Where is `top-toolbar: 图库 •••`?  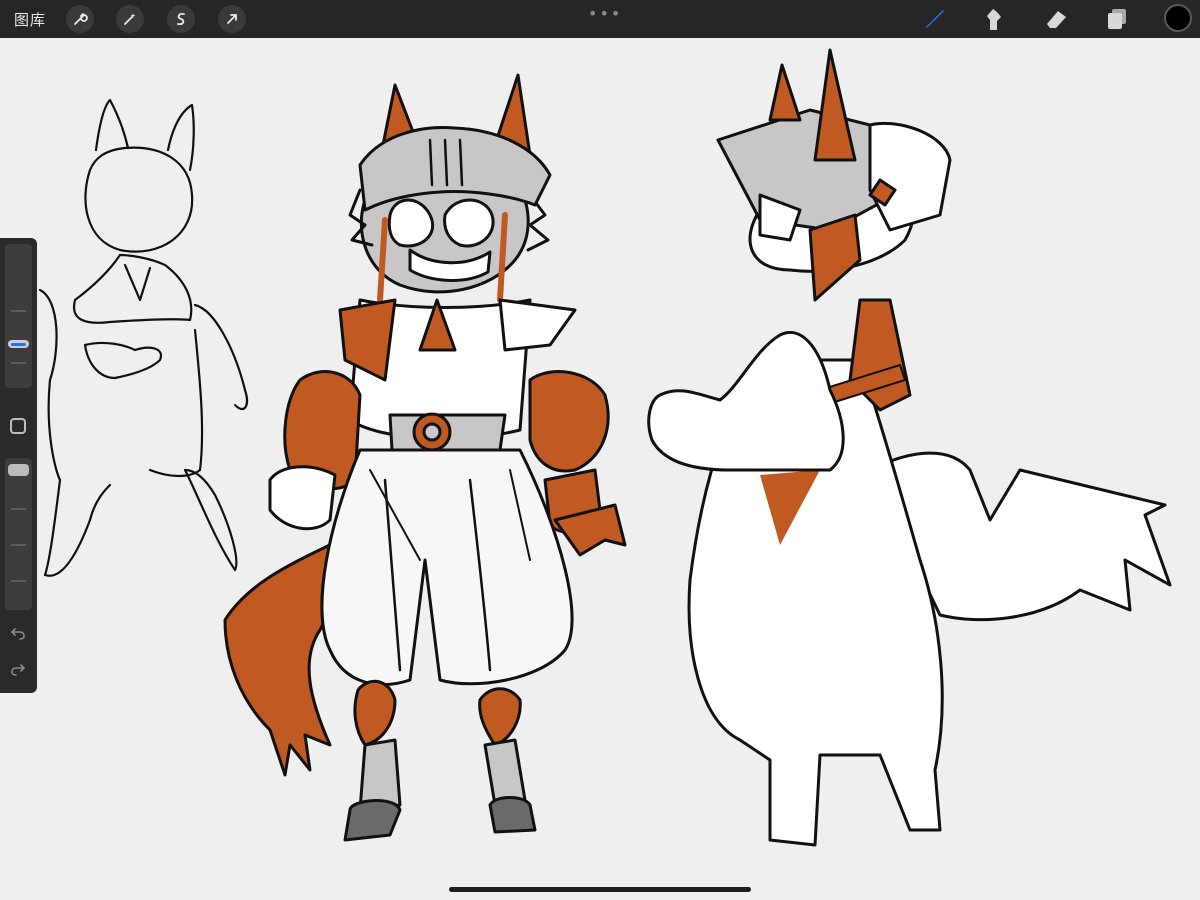
top-toolbar: 图库 ••• is located at coordinates (600, 19).